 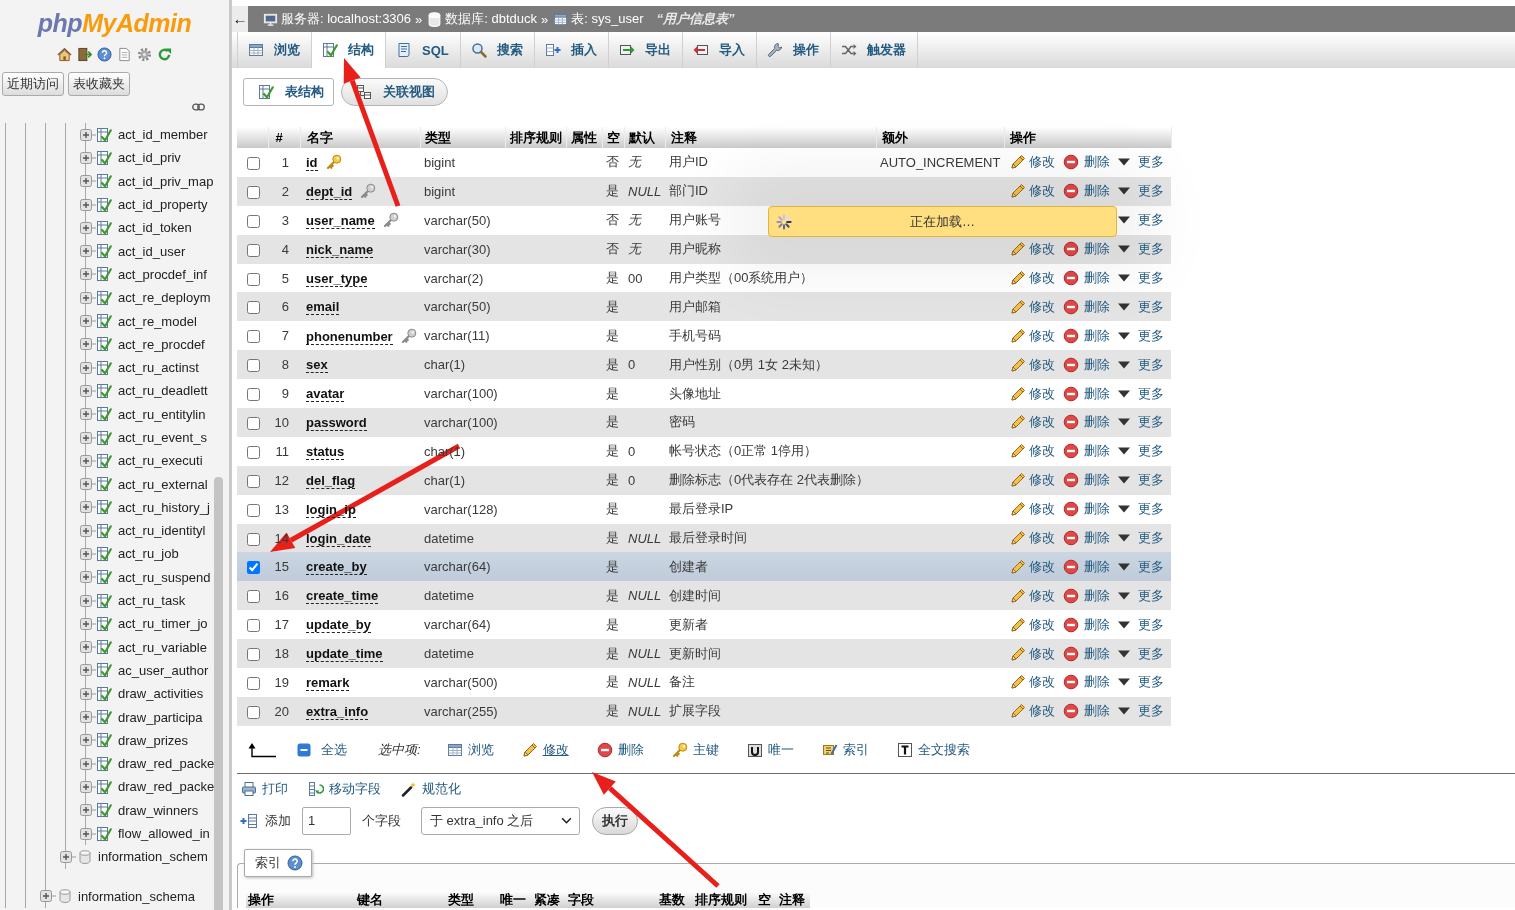 What do you see at coordinates (144, 54) in the screenshot?
I see `settings-icon` at bounding box center [144, 54].